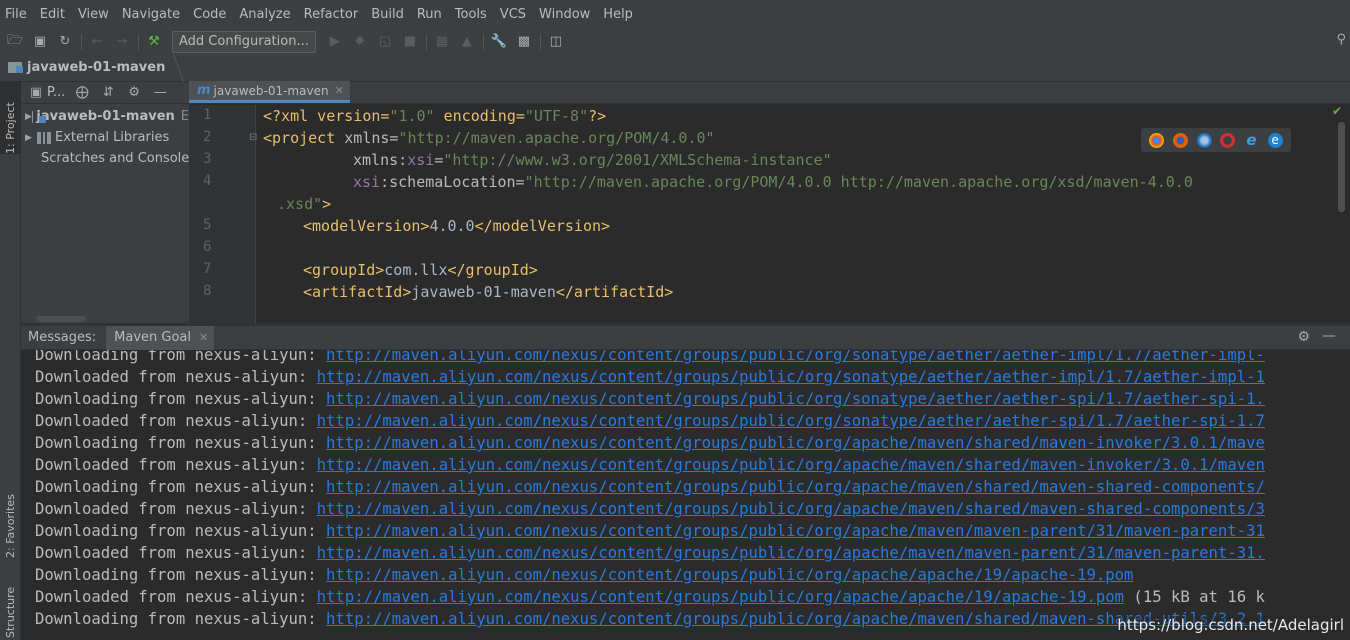 Image resolution: width=1350 pixels, height=640 pixels. I want to click on run-icon: ▶, so click(335, 42).